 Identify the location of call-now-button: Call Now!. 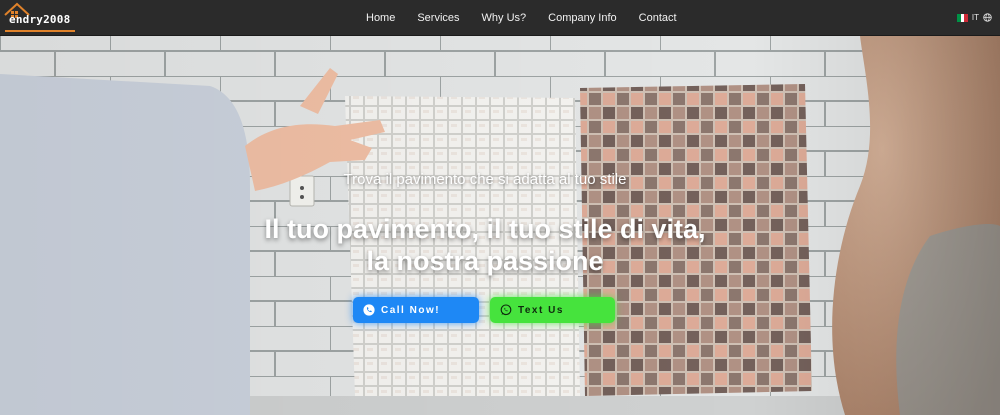
(416, 310).